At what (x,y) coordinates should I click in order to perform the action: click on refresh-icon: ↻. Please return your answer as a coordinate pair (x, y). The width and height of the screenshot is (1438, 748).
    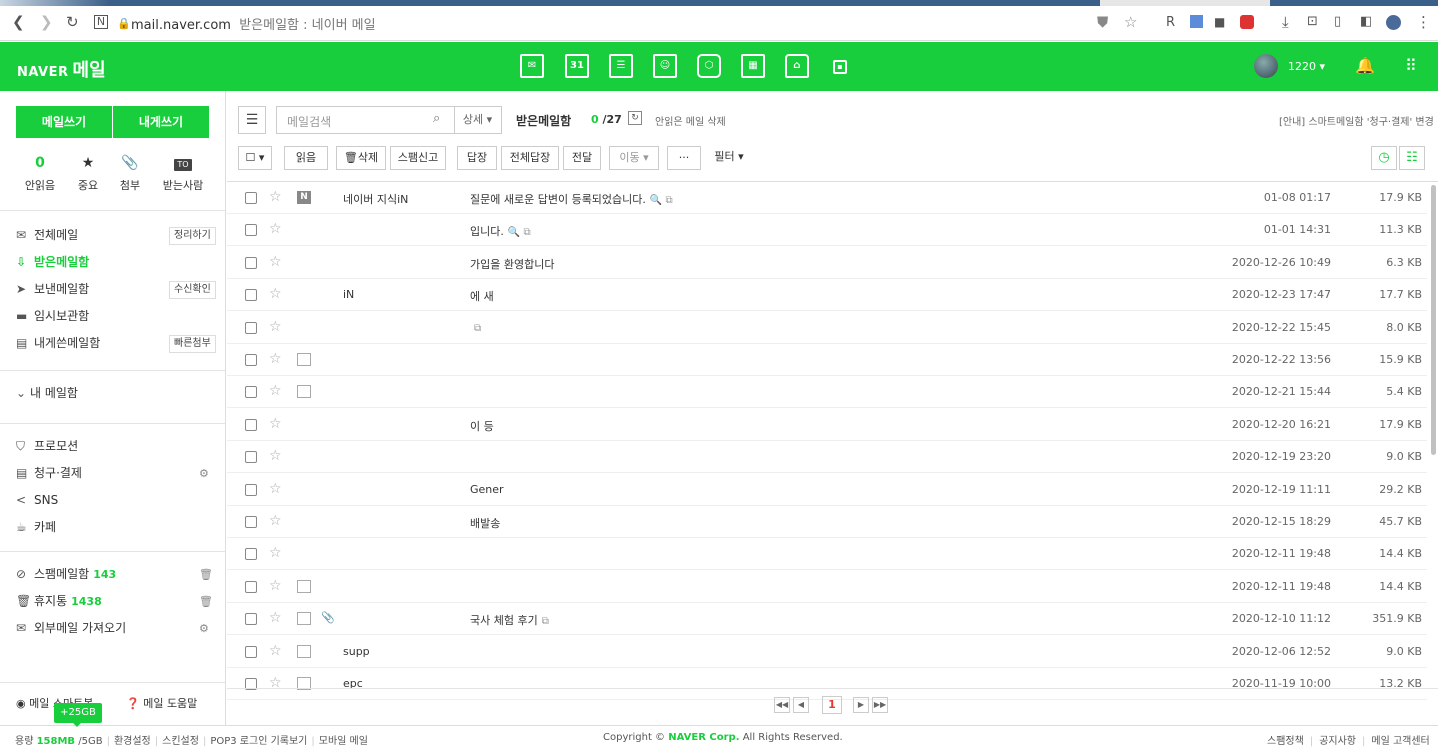
    Looking at the image, I should click on (635, 118).